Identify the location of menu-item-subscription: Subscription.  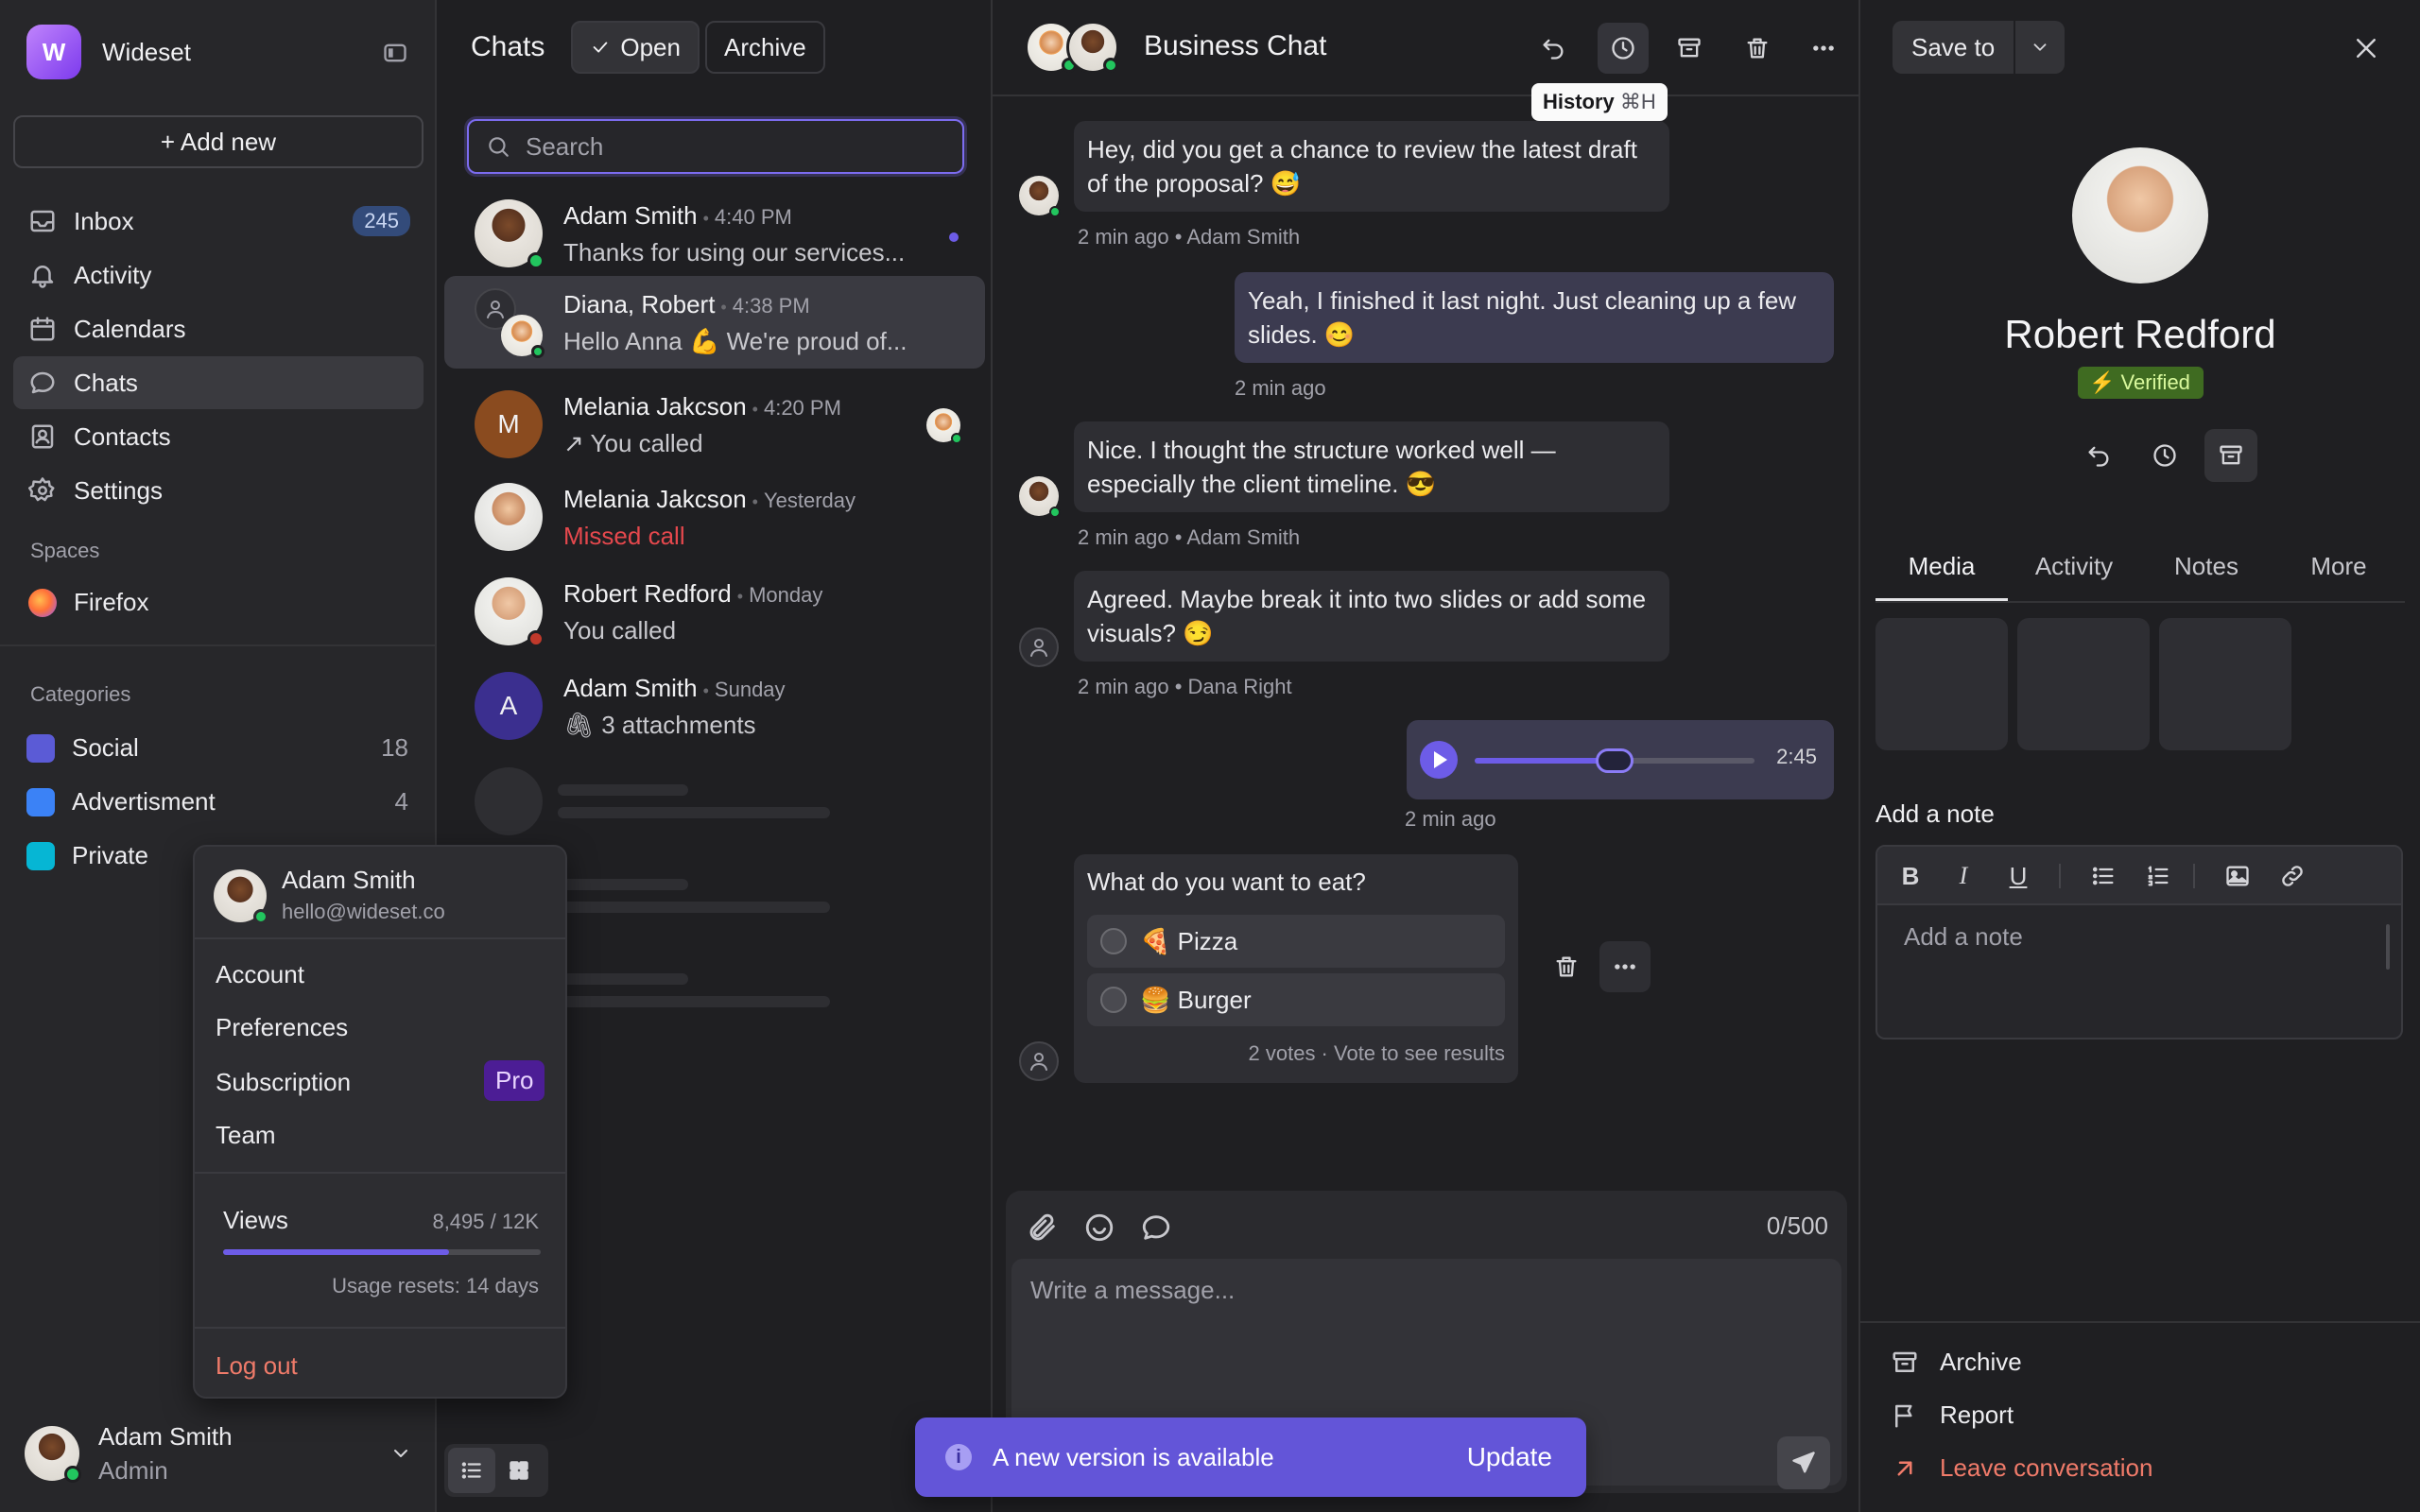
(283, 1082).